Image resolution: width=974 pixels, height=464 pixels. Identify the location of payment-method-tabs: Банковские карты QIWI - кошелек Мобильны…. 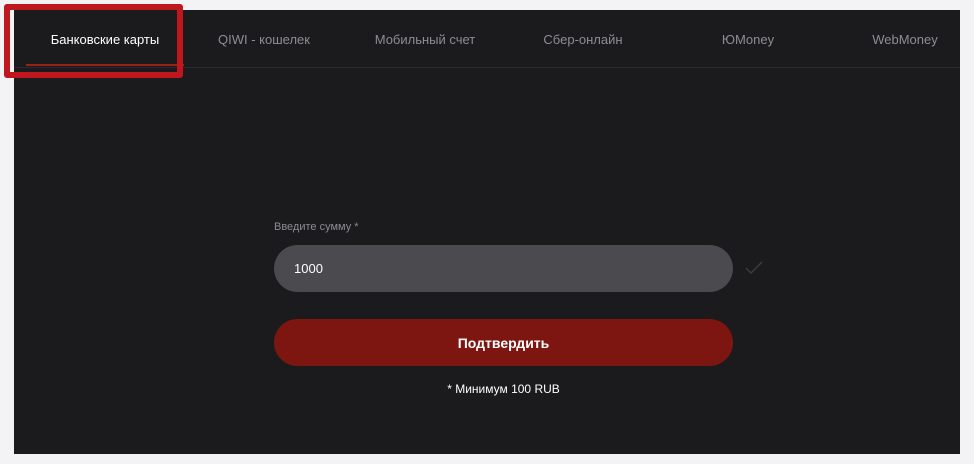
(487, 39).